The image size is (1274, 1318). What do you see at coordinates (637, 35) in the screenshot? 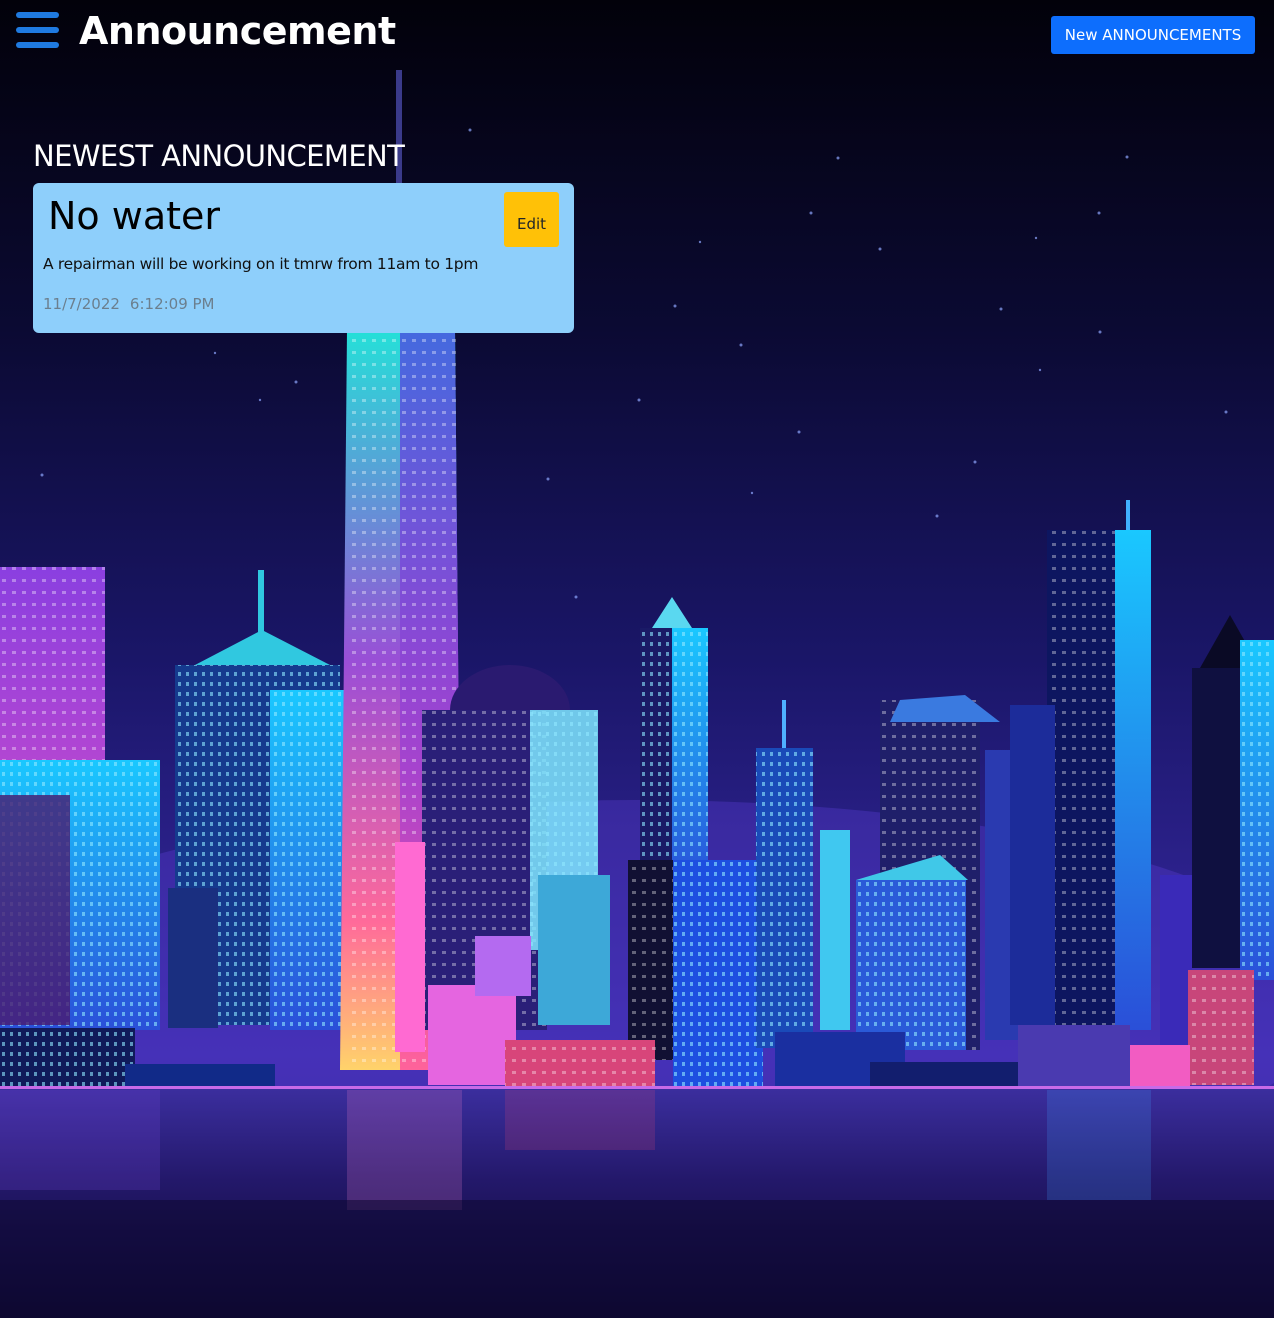
I see `top-navbar: Announcement New ANNOUNCEMENTS` at bounding box center [637, 35].